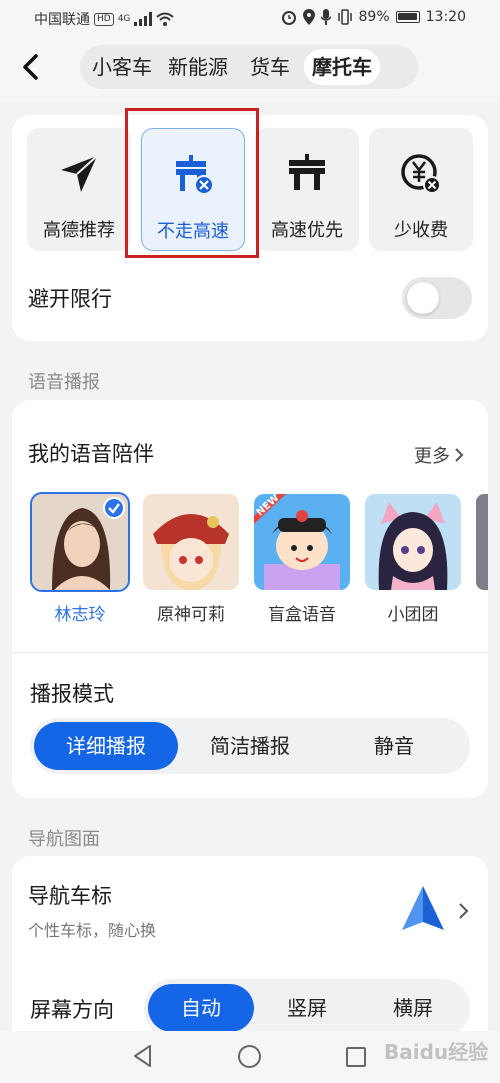 The width and height of the screenshot is (500, 1083). Describe the element at coordinates (342, 67) in the screenshot. I see `tab-motorcycle: 摩托车` at that location.